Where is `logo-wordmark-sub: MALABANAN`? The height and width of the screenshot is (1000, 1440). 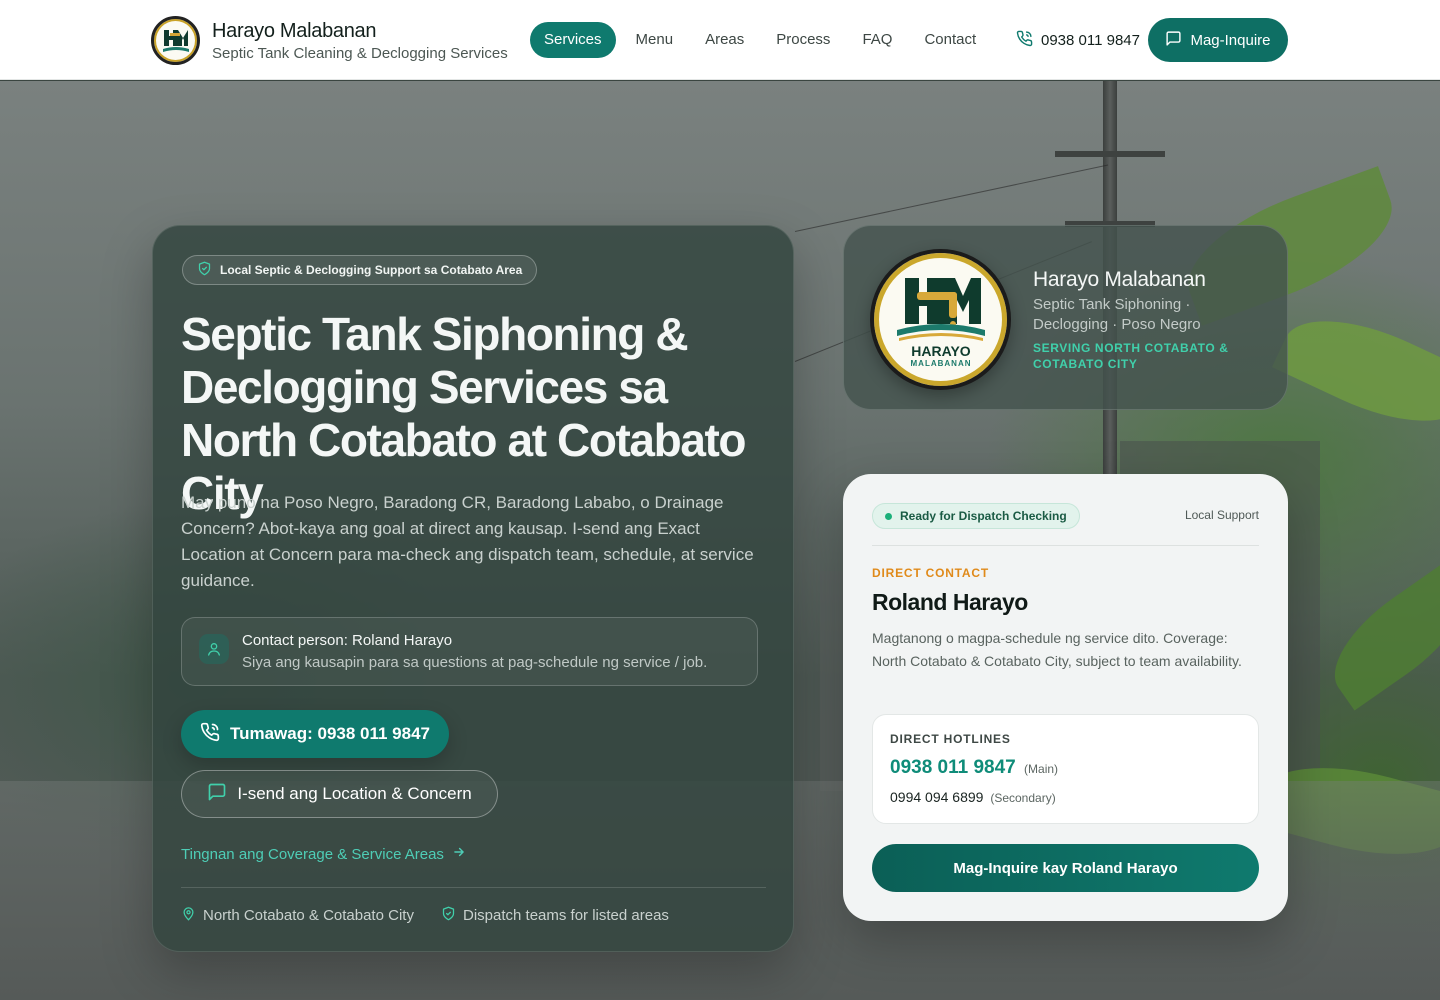 logo-wordmark-sub: MALABANAN is located at coordinates (940, 363).